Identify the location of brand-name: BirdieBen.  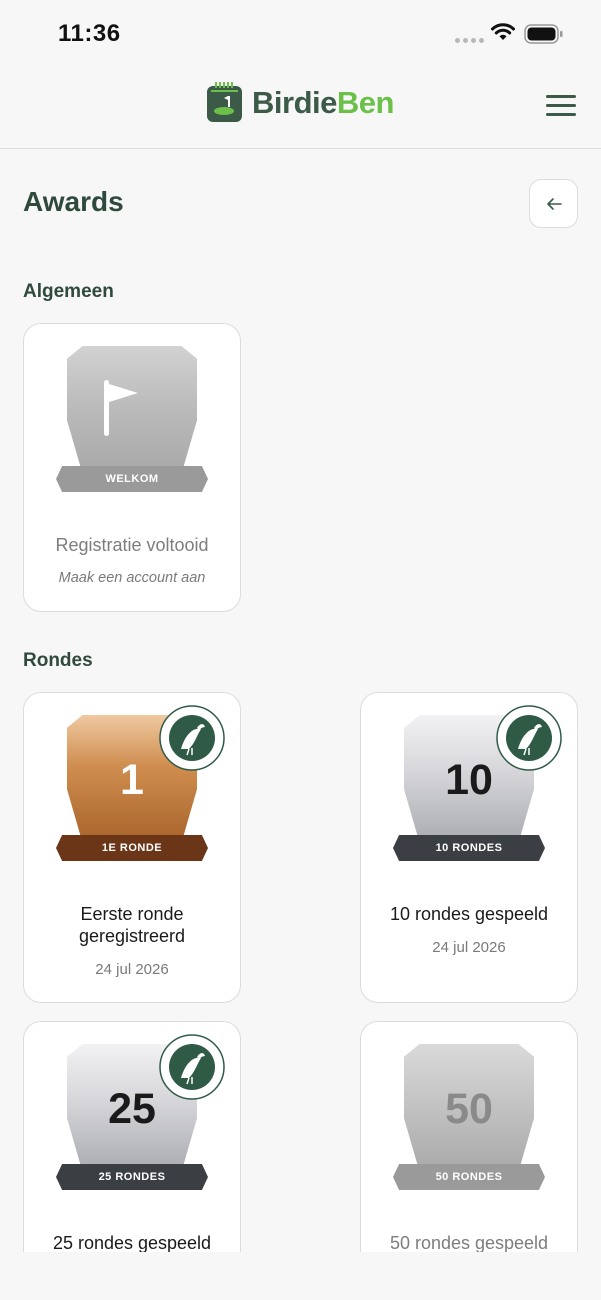
(323, 102).